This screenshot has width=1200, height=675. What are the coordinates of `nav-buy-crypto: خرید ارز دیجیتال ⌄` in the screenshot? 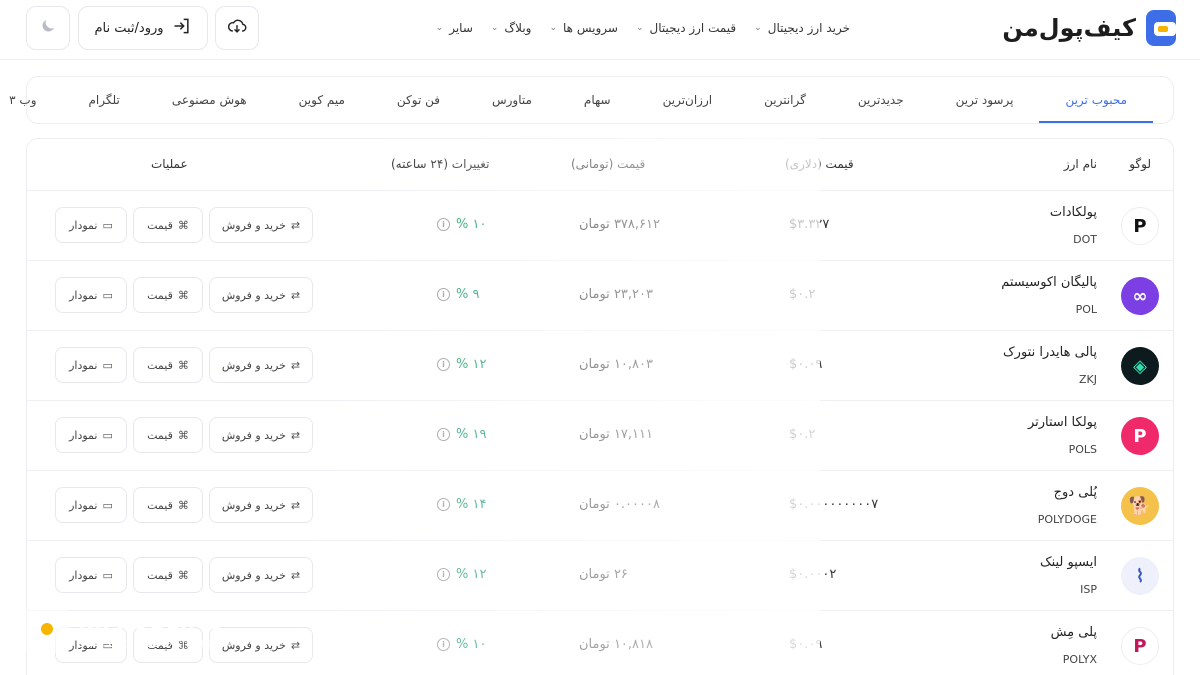 It's located at (802, 28).